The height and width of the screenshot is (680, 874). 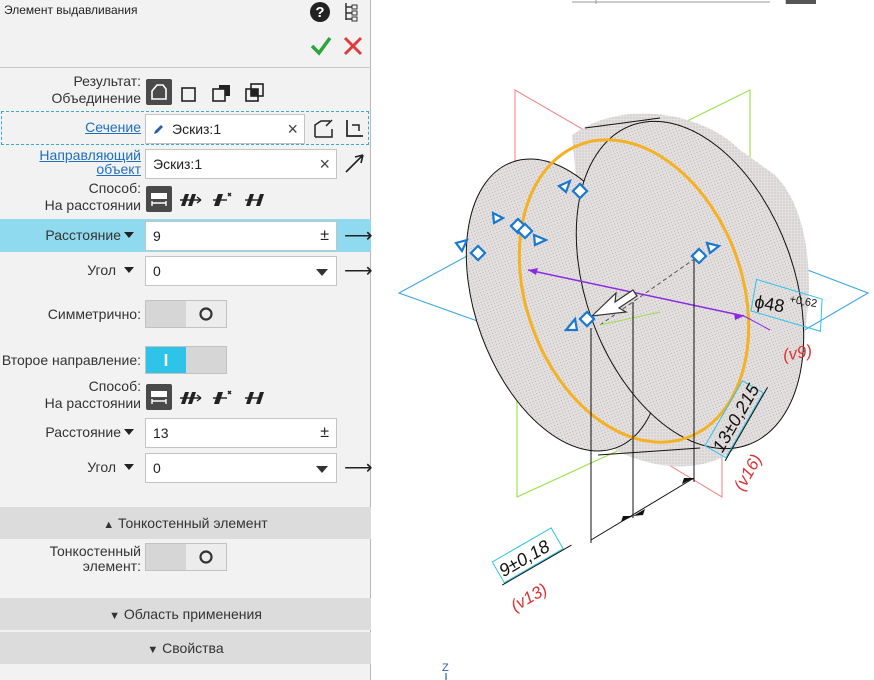 I want to click on thinwall-section-header: ▲ Тонкостенный элемент, so click(x=185, y=523).